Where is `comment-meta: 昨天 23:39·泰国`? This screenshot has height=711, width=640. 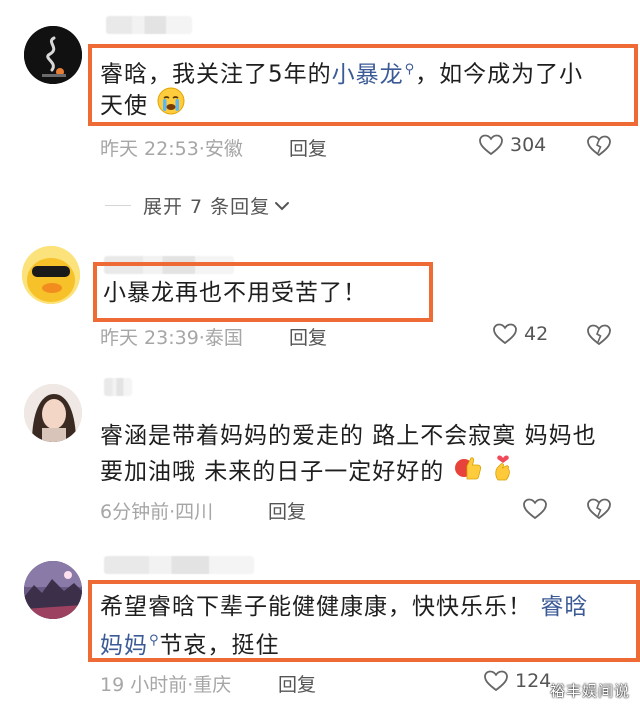
comment-meta: 昨天 23:39·泰国 is located at coordinates (171, 338).